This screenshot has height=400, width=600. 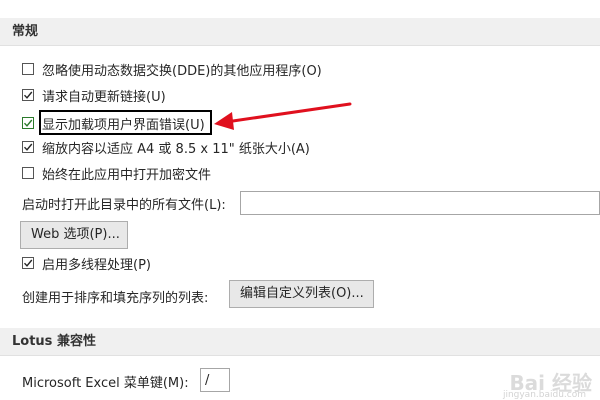 I want to click on checkbox-multithreading, so click(x=28, y=263).